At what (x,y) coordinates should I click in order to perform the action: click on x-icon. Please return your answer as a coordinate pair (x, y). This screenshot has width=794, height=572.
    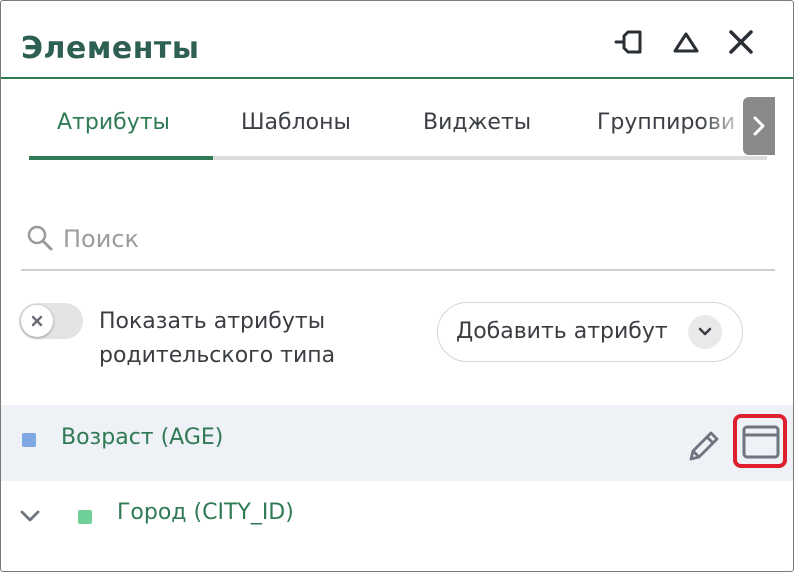
    Looking at the image, I should click on (37, 321).